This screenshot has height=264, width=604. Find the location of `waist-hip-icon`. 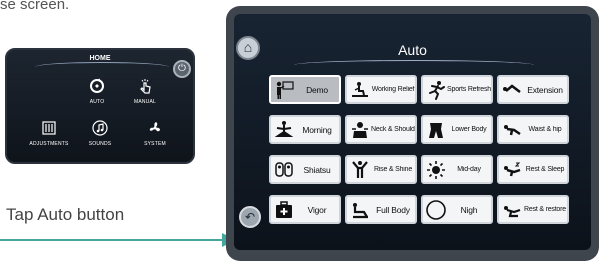

waist-hip-icon is located at coordinates (512, 130).